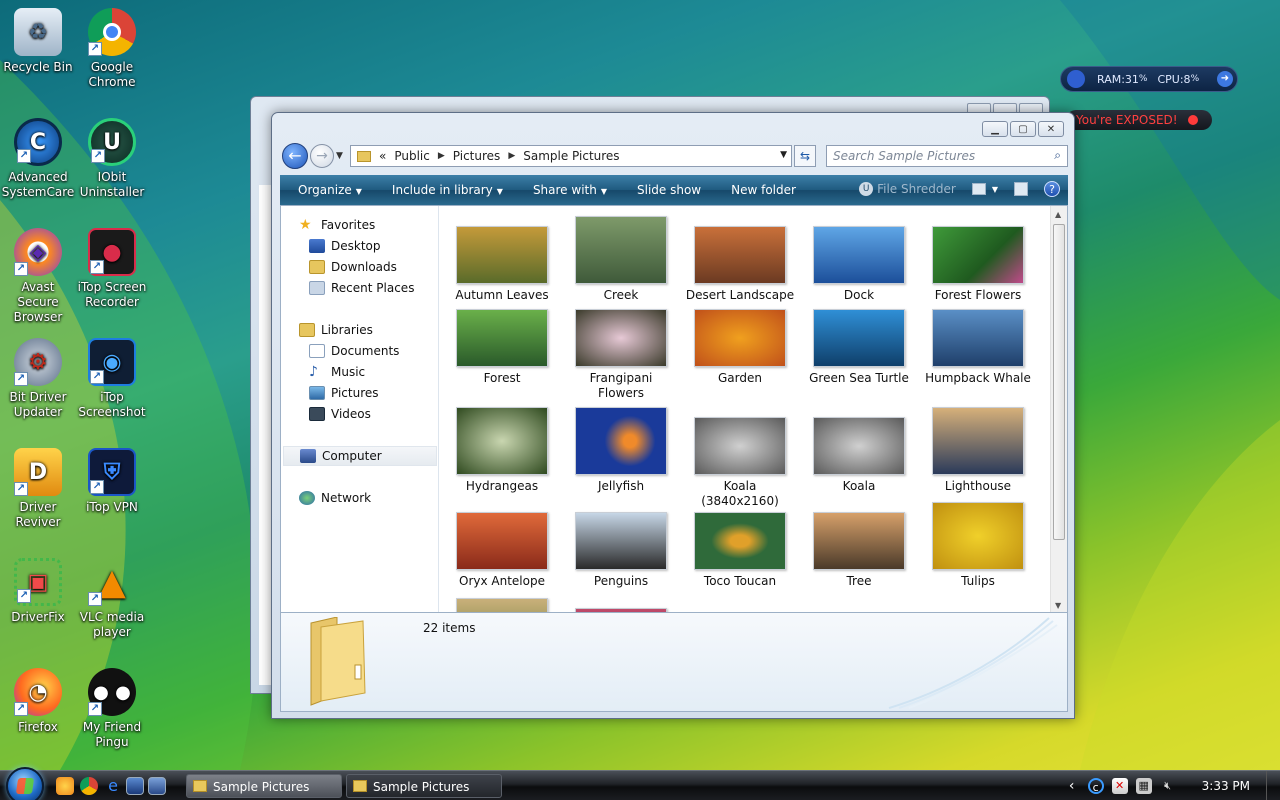  I want to click on nav-network: Network, so click(335, 498).